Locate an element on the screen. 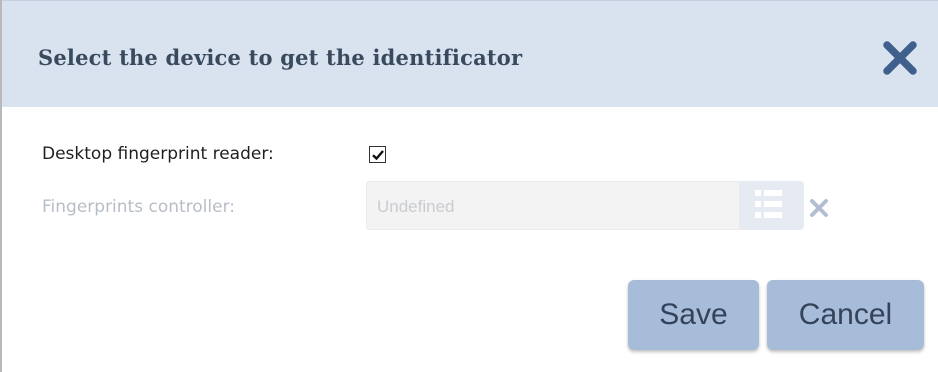 This screenshot has width=938, height=372. desktop-reader-checkbox is located at coordinates (377, 154).